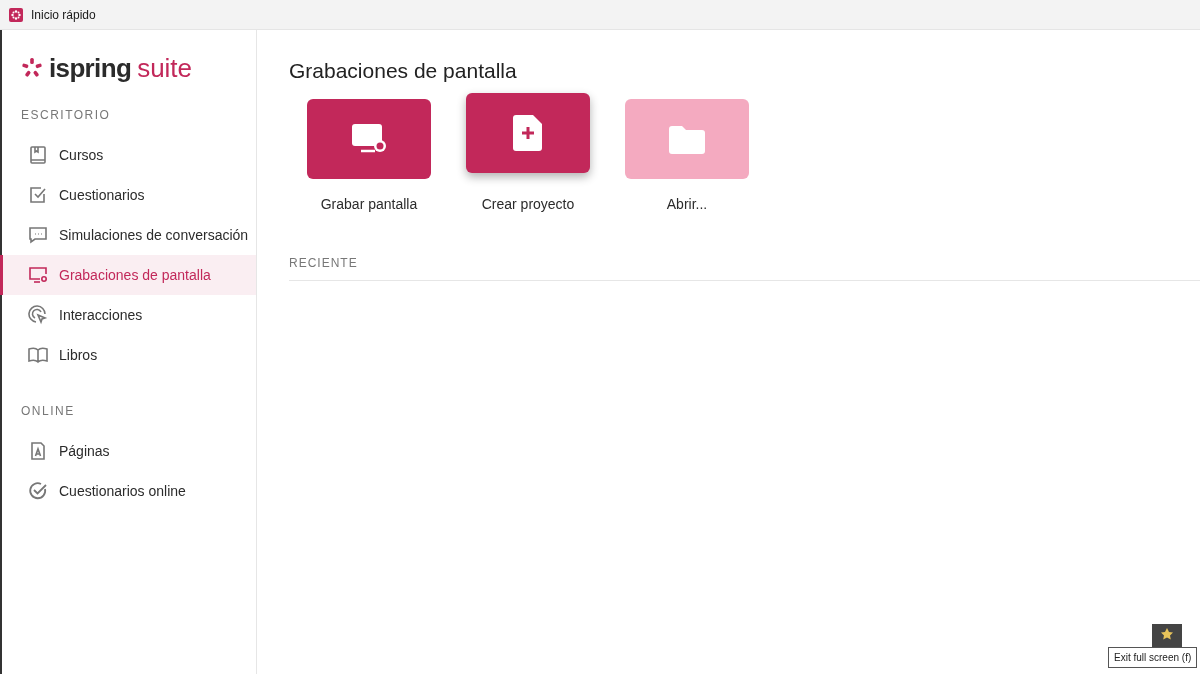 This screenshot has width=1200, height=674. Describe the element at coordinates (528, 204) in the screenshot. I see `action-label: Crear proyecto` at that location.